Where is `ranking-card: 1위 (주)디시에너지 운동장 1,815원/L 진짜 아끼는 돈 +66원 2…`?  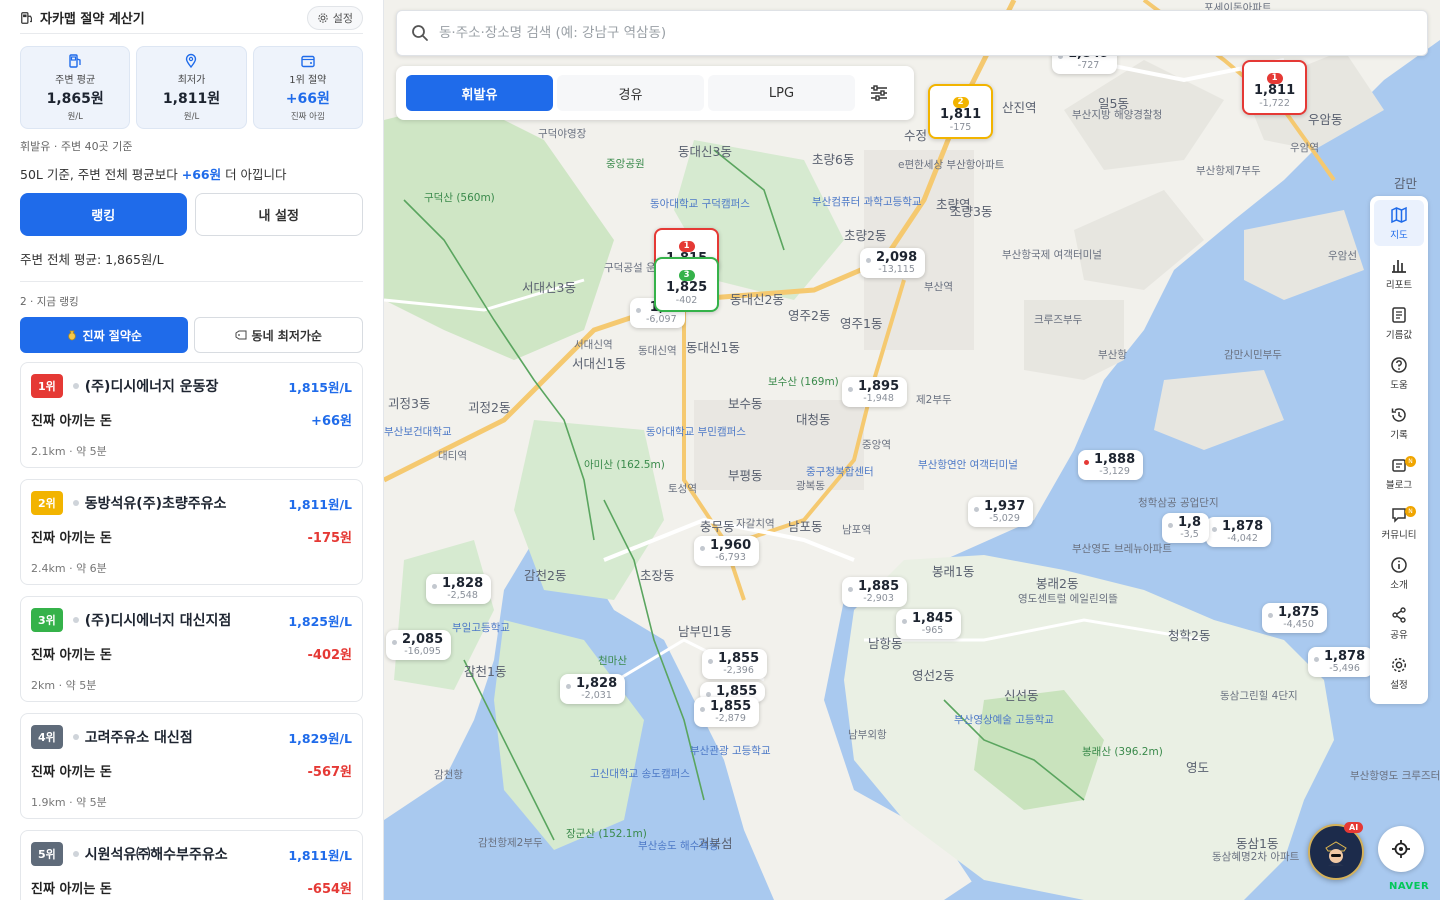 ranking-card: 1위 (주)디시에너지 운동장 1,815원/L 진짜 아끼는 돈 +66원 2… is located at coordinates (191, 415).